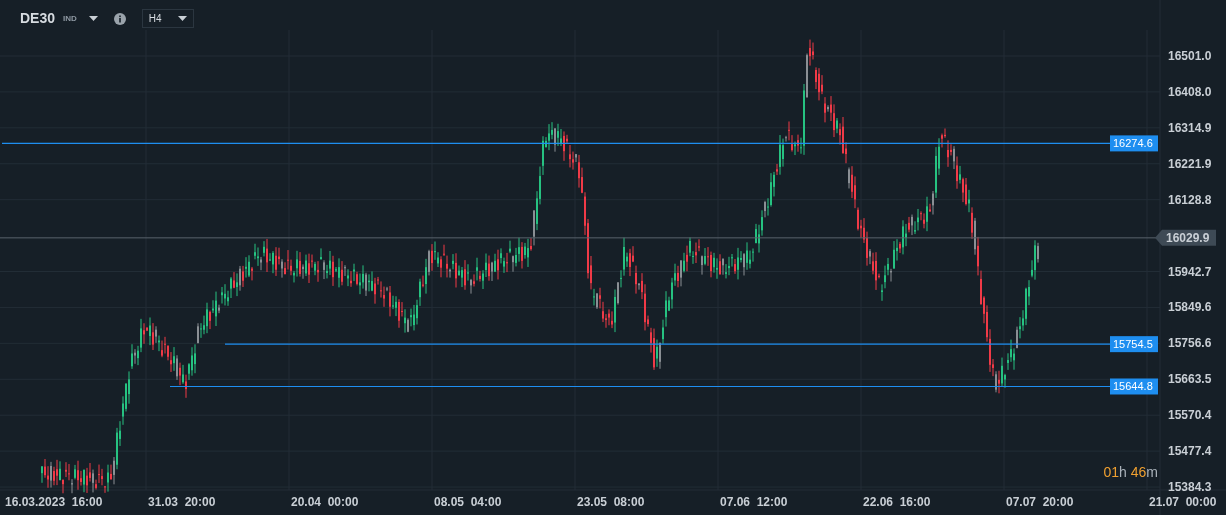  What do you see at coordinates (1190, 271) in the screenshot?
I see `price-axis-label: 15942.7` at bounding box center [1190, 271].